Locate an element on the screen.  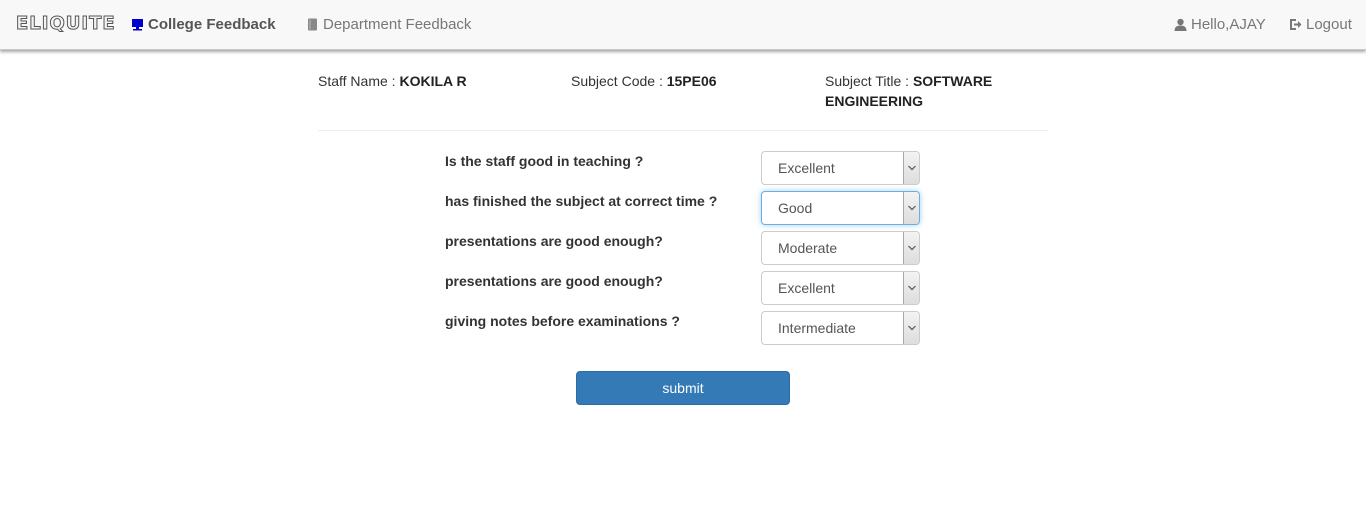
user-icon is located at coordinates (1180, 24).